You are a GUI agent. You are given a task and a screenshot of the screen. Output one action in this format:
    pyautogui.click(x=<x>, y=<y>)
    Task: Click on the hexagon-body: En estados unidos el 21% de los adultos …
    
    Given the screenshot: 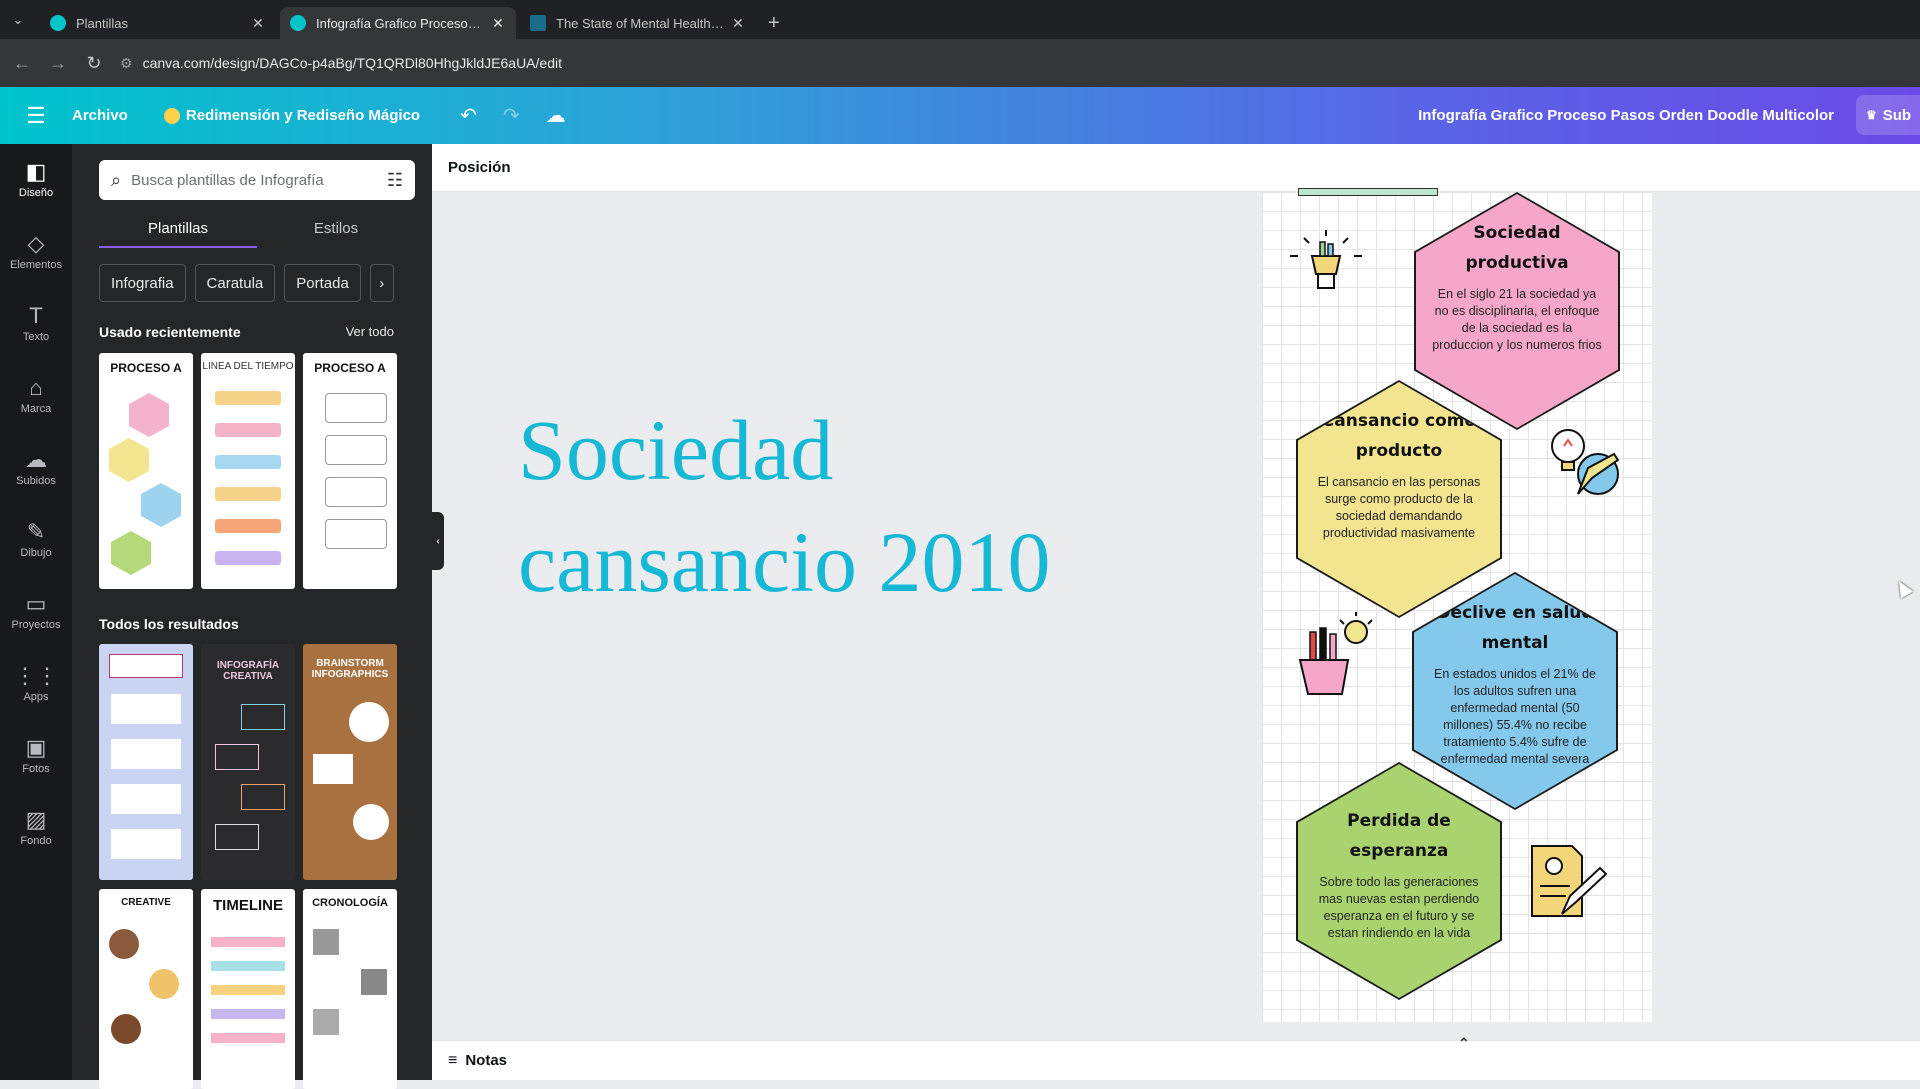 What is the action you would take?
    pyautogui.click(x=1515, y=716)
    